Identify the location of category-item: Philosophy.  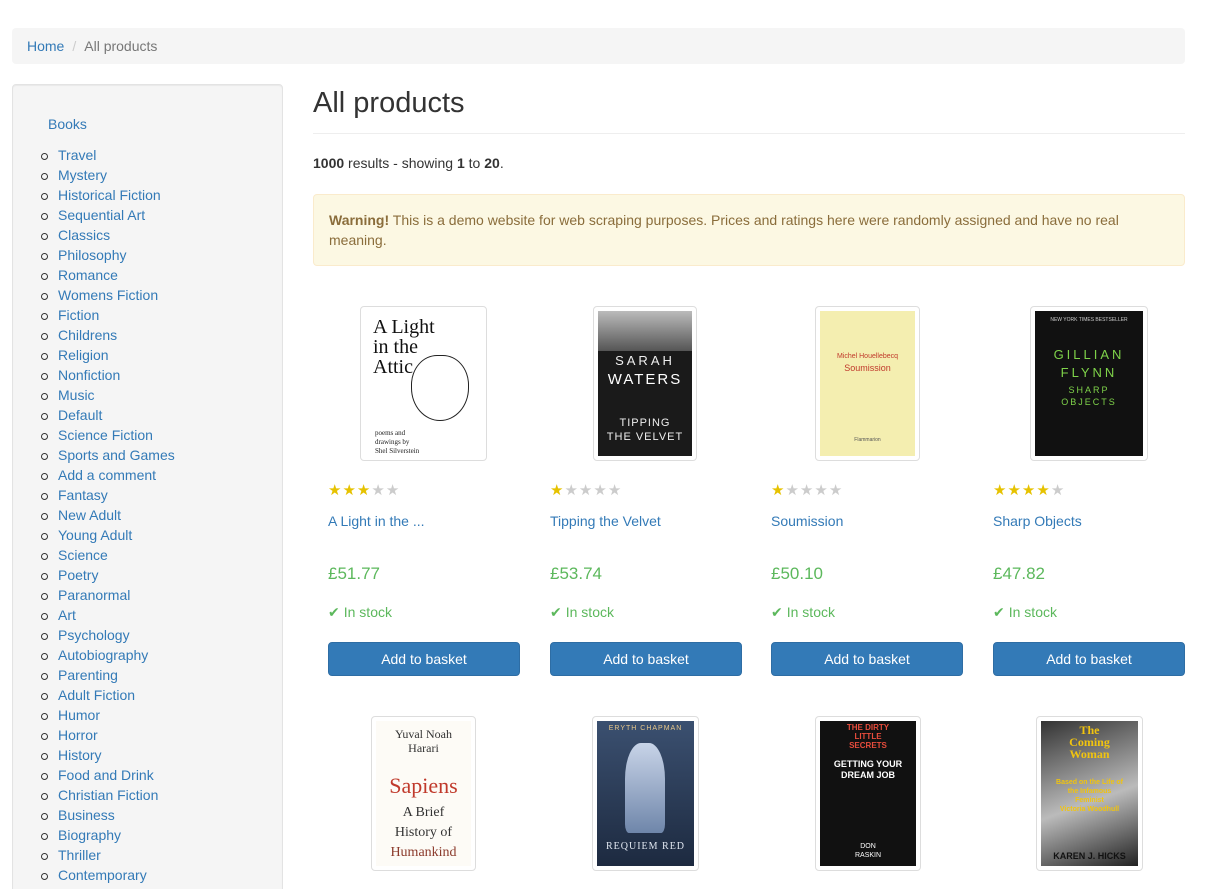
(108, 255).